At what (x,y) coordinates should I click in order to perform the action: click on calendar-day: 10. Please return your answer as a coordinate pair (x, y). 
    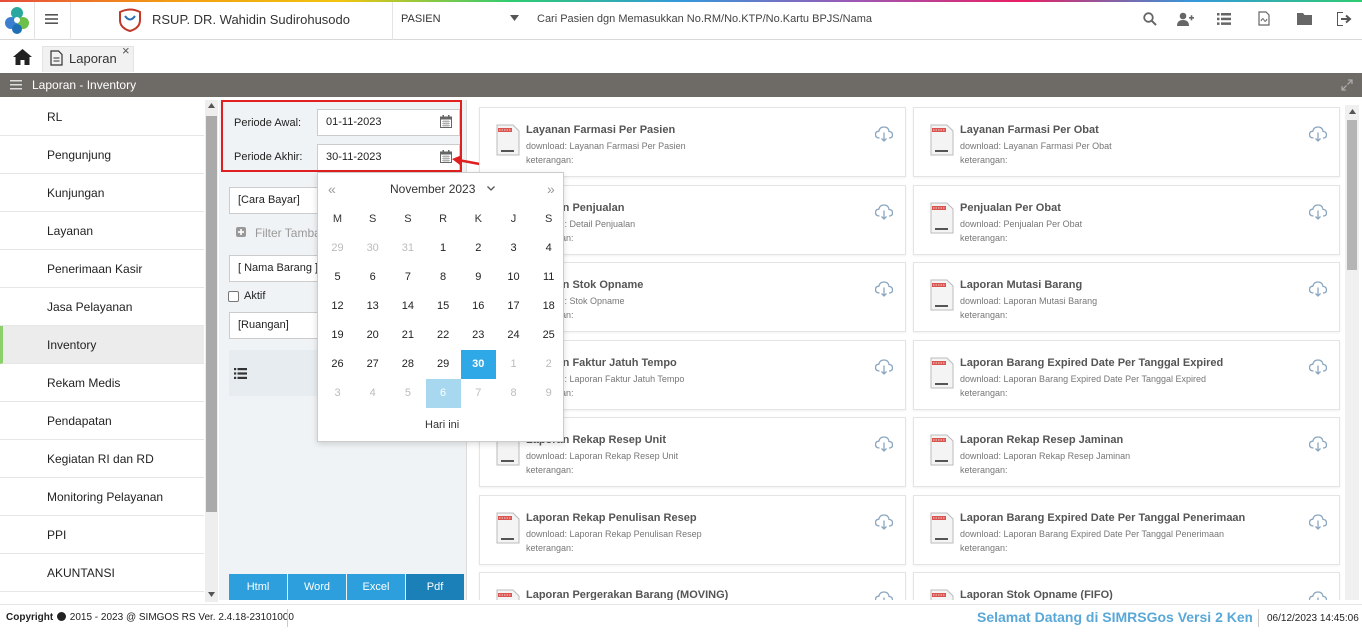
    Looking at the image, I should click on (513, 277).